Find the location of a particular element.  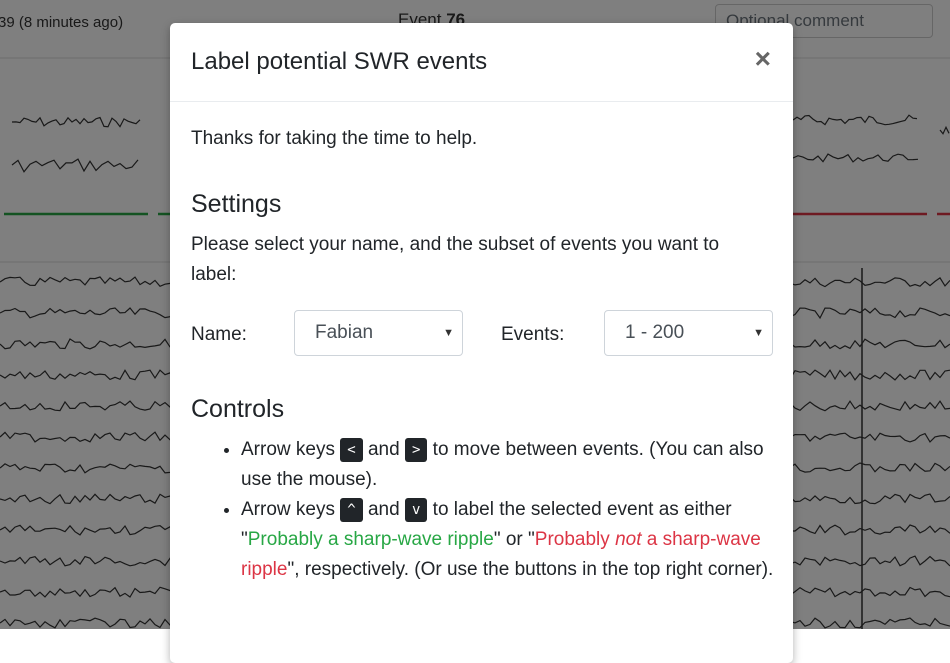

events-select: 1 - 200 ▼ is located at coordinates (688, 333).